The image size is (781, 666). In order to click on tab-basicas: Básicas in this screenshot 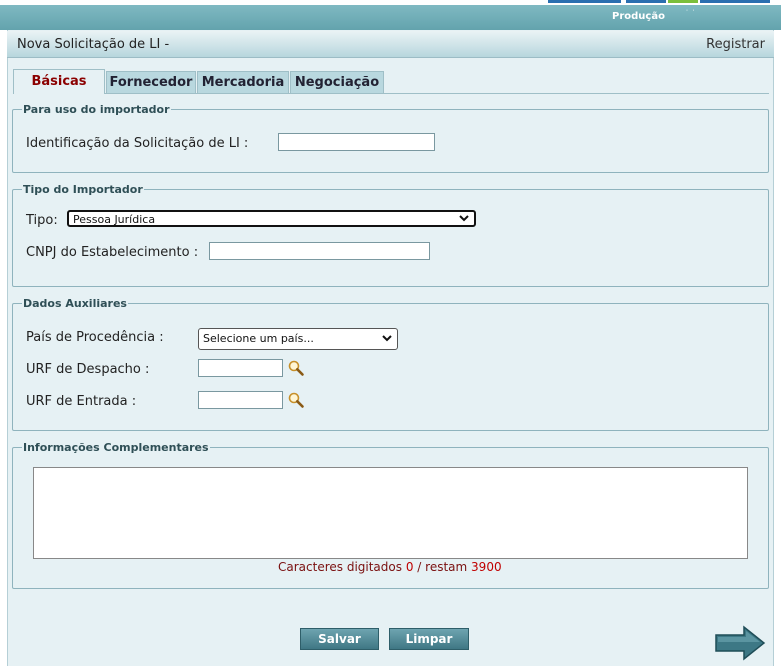, I will do `click(59, 81)`.